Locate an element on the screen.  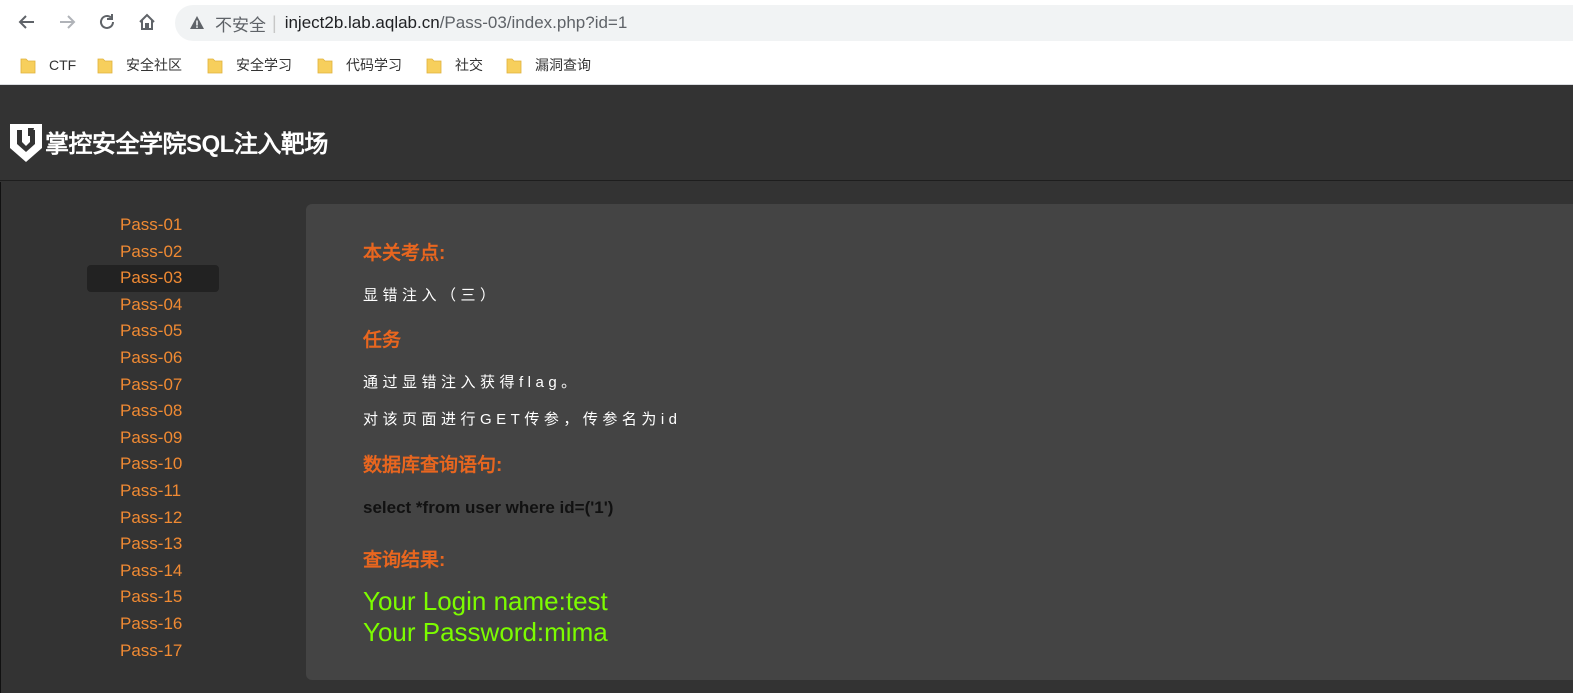
sidebar-item-pass-10: Pass-10 is located at coordinates (153, 464).